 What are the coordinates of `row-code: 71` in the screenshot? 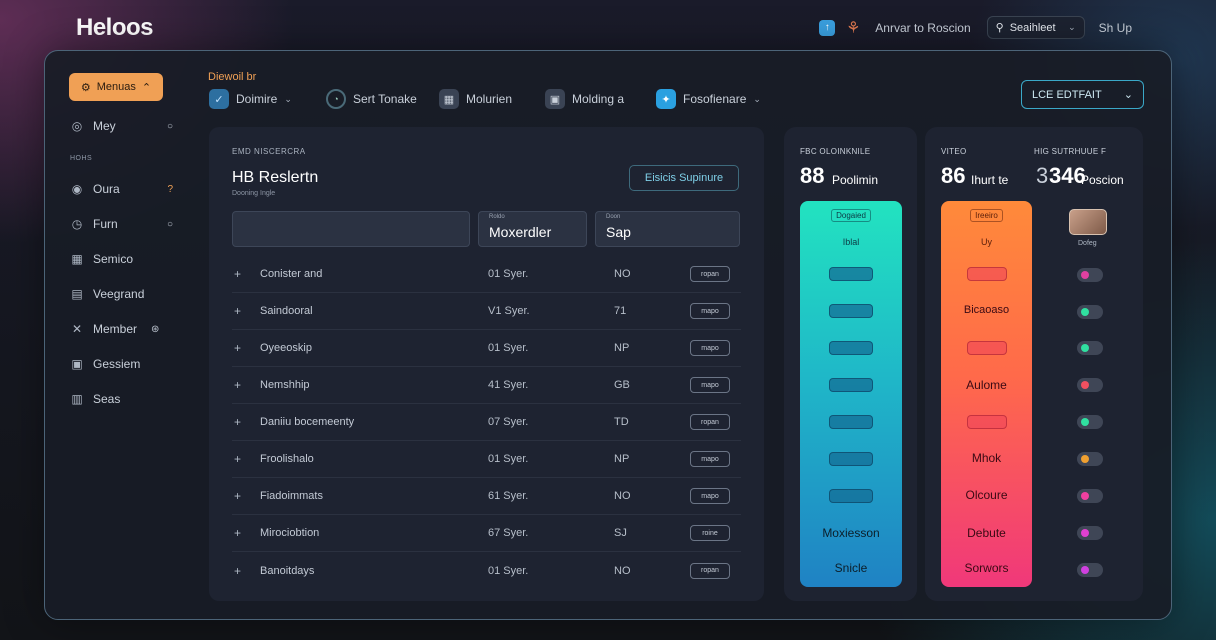 It's located at (620, 311).